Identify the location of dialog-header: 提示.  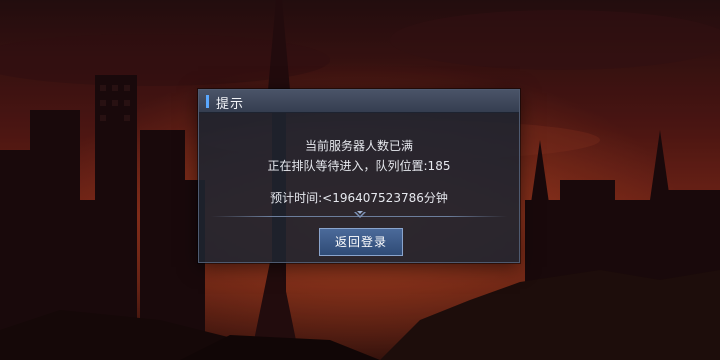
(359, 101).